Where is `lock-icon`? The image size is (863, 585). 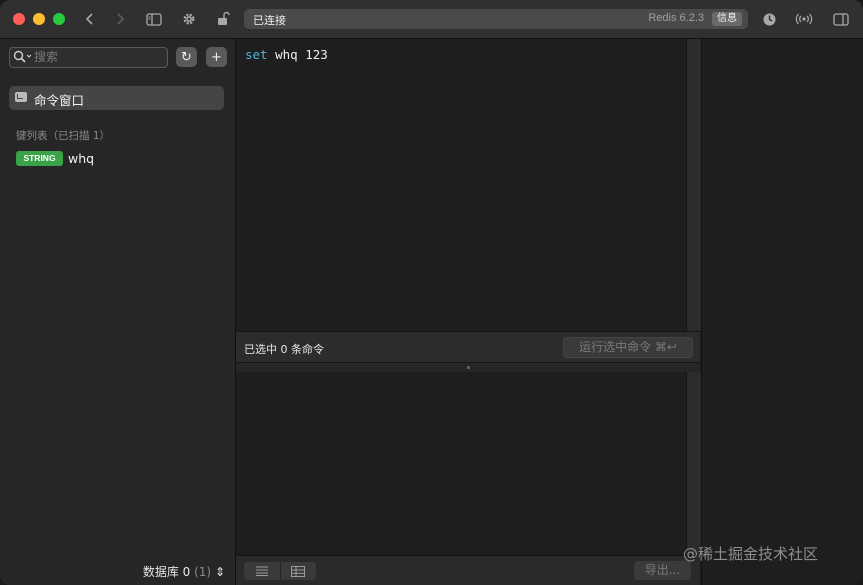
lock-icon is located at coordinates (223, 19).